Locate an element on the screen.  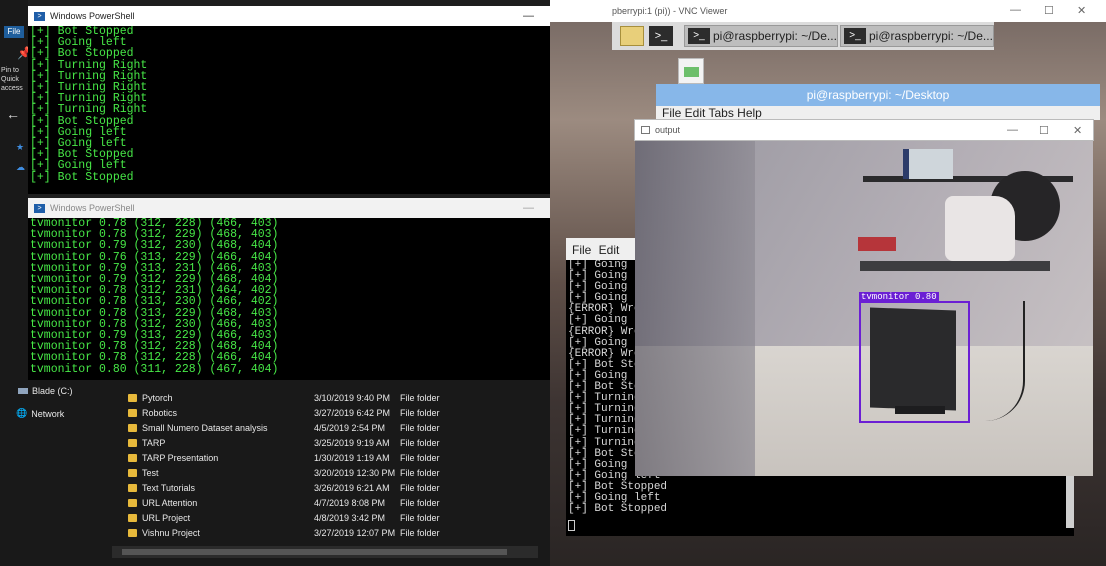
list-item: URL Attention 4/7/2019 8:08 PM File folder is located at coordinates (322, 502).